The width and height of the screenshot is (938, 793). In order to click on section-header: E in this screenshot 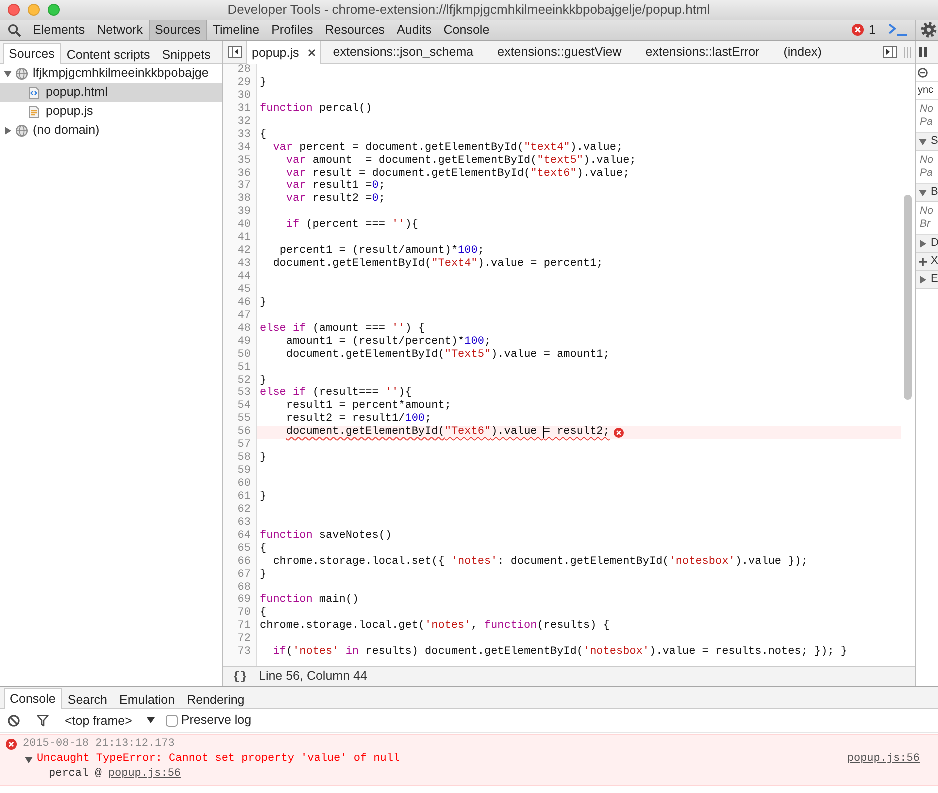, I will do `click(927, 280)`.